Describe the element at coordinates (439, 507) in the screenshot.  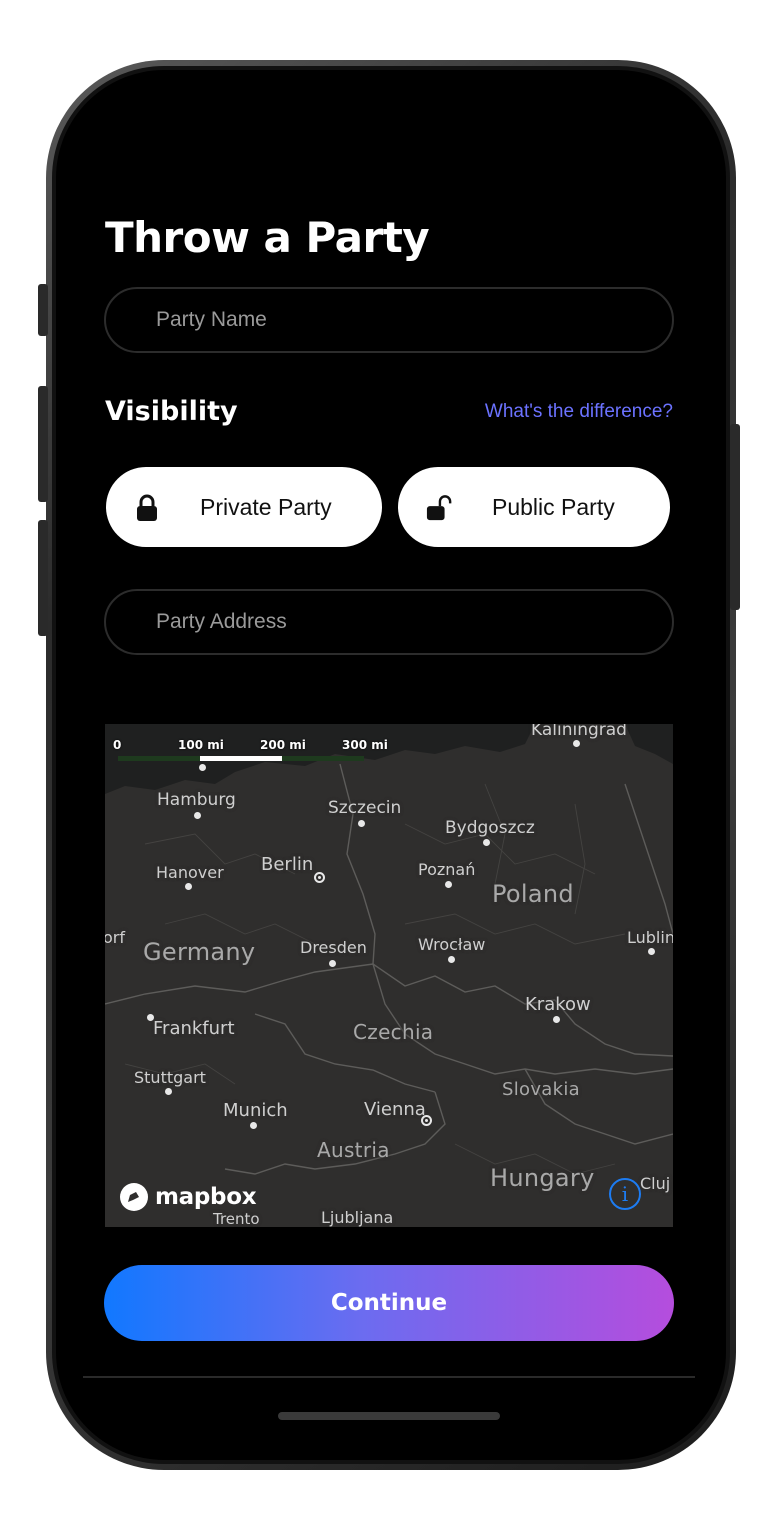
I see `unlock-icon` at that location.